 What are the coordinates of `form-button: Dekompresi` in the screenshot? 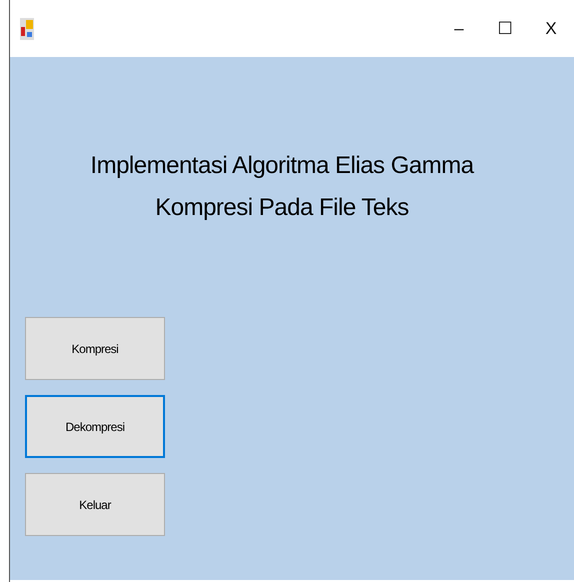 It's located at (95, 426).